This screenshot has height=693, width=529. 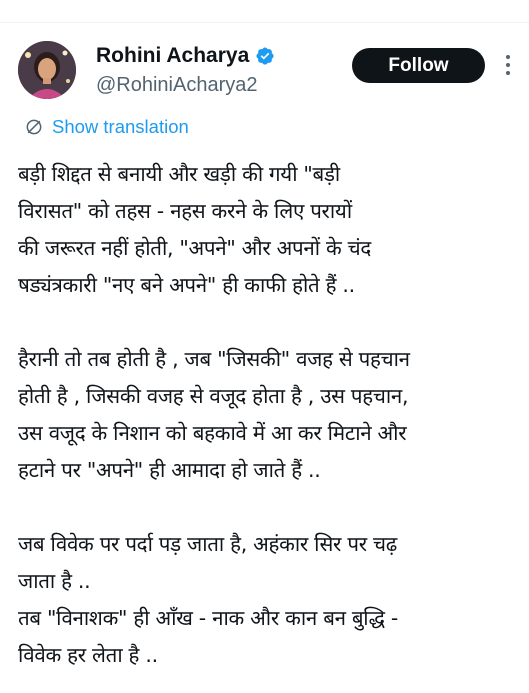 What do you see at coordinates (177, 85) in the screenshot?
I see `author-handle: @RohiniAcharya2` at bounding box center [177, 85].